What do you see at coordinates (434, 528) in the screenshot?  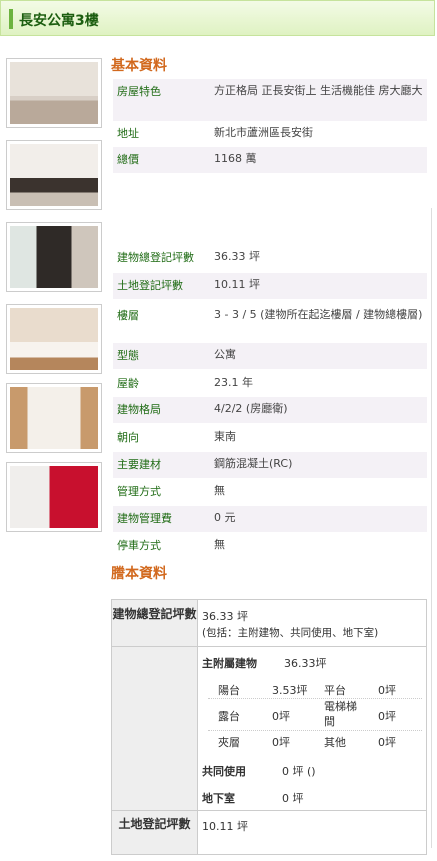 I see `scroll-edge` at bounding box center [434, 528].